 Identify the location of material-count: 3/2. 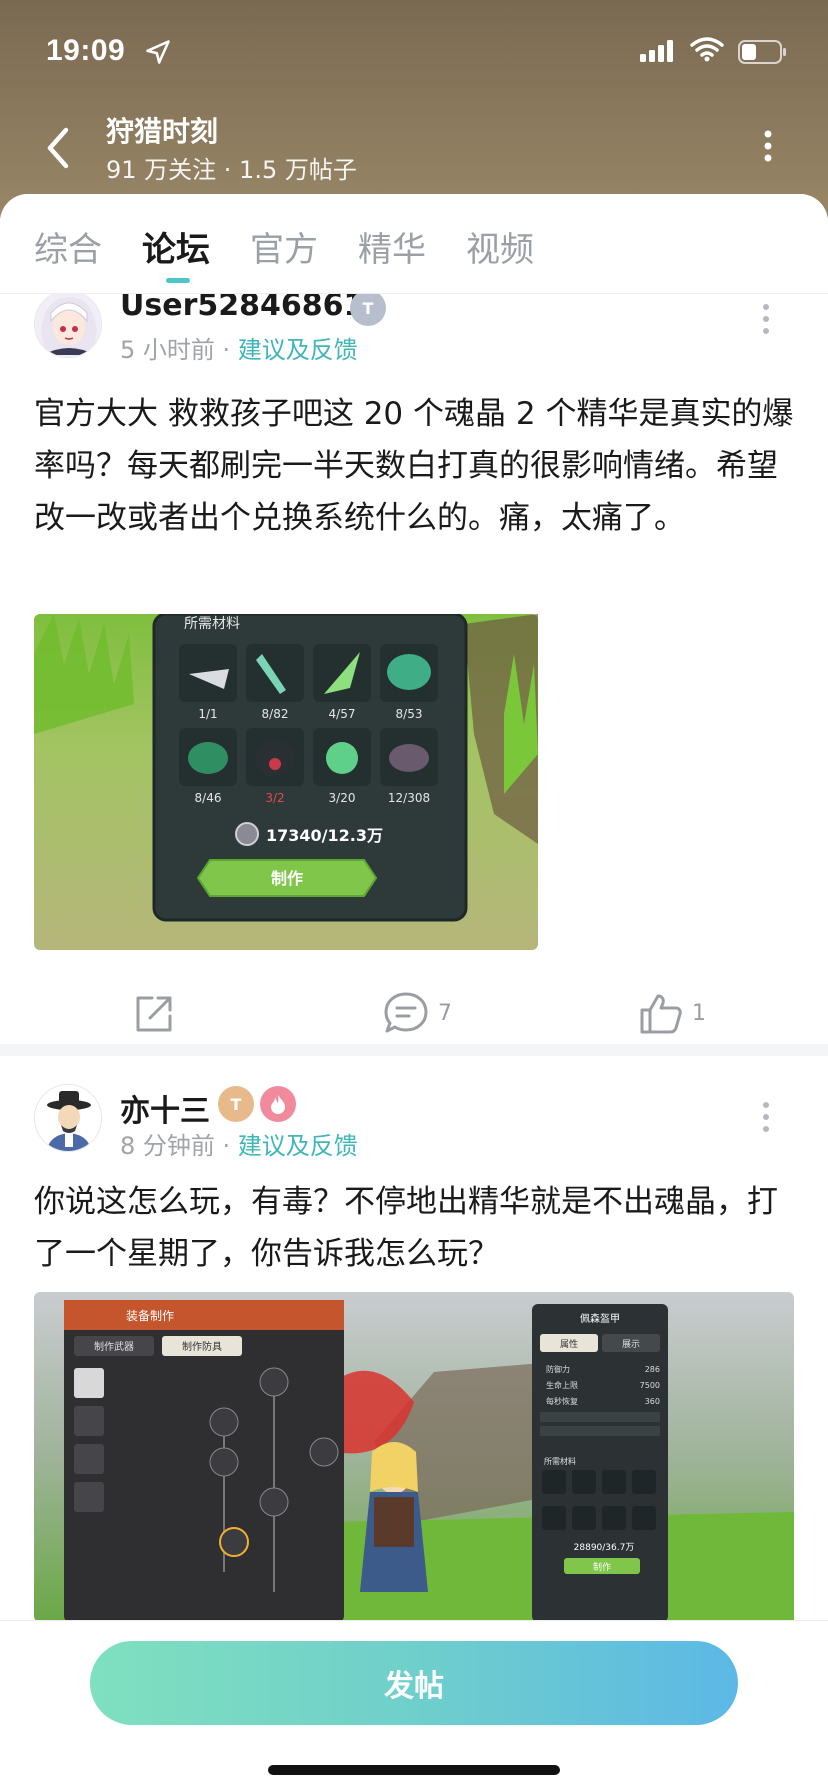
(274, 798).